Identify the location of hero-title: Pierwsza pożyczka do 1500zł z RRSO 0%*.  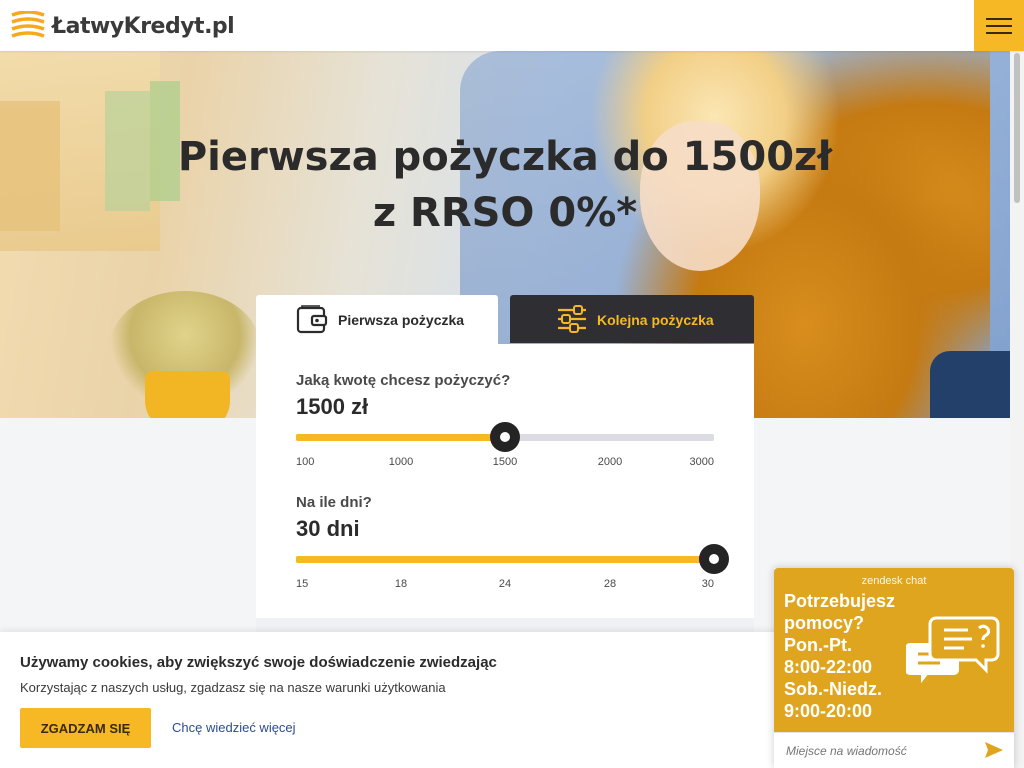
(505, 185).